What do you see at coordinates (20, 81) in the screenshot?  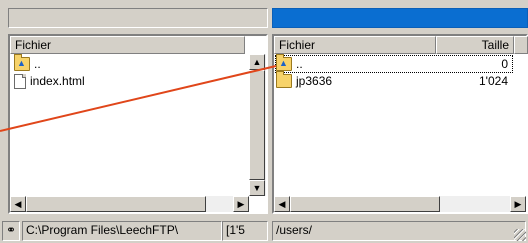 I see `file-icon` at bounding box center [20, 81].